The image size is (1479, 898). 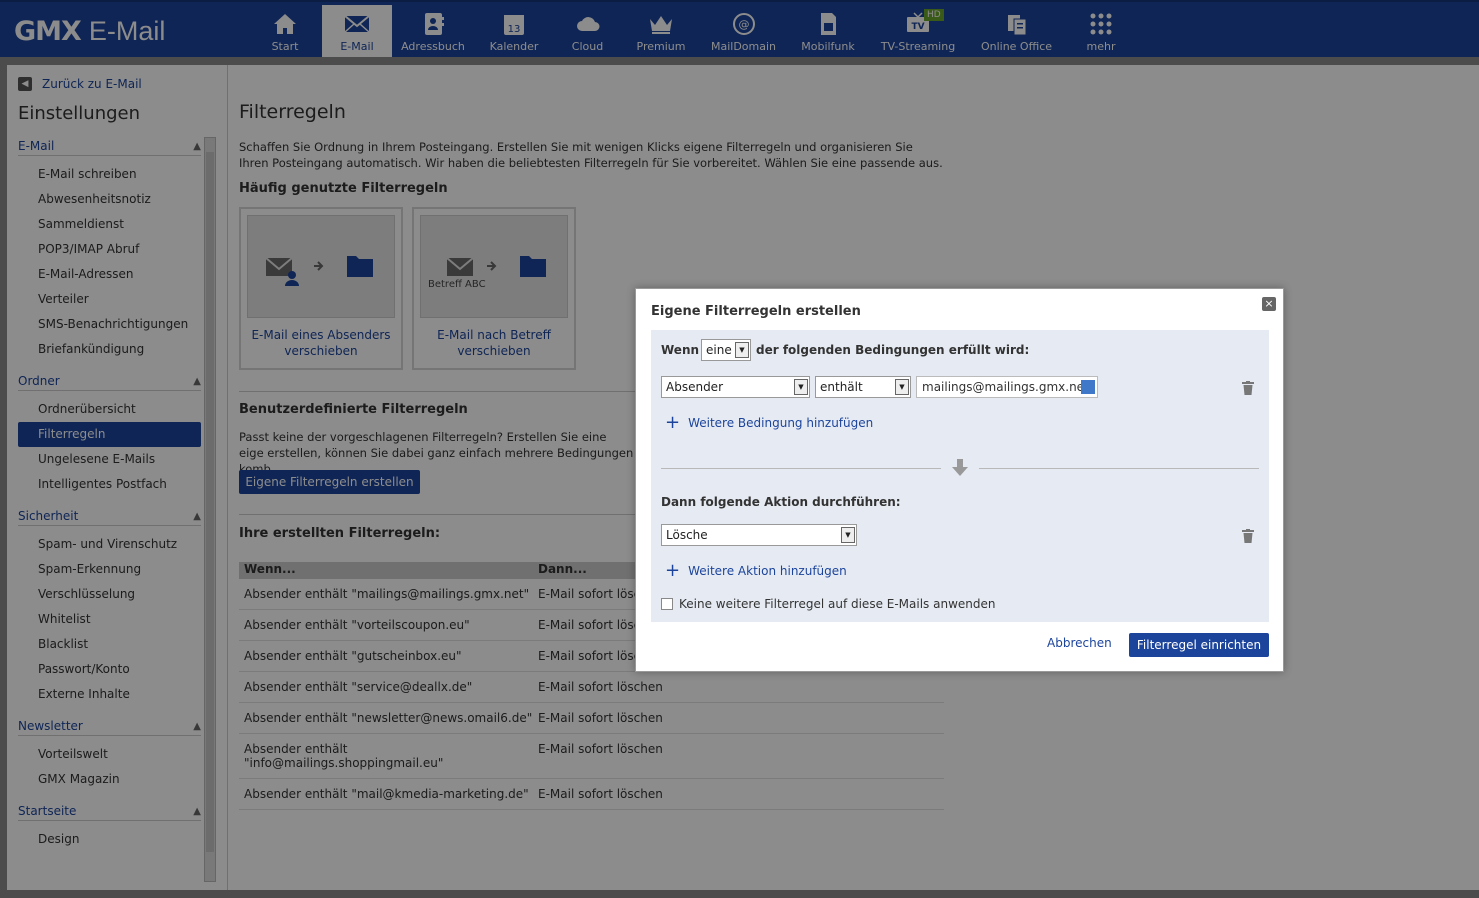 What do you see at coordinates (680, 350) in the screenshot?
I see `wenn-label: Wenn` at bounding box center [680, 350].